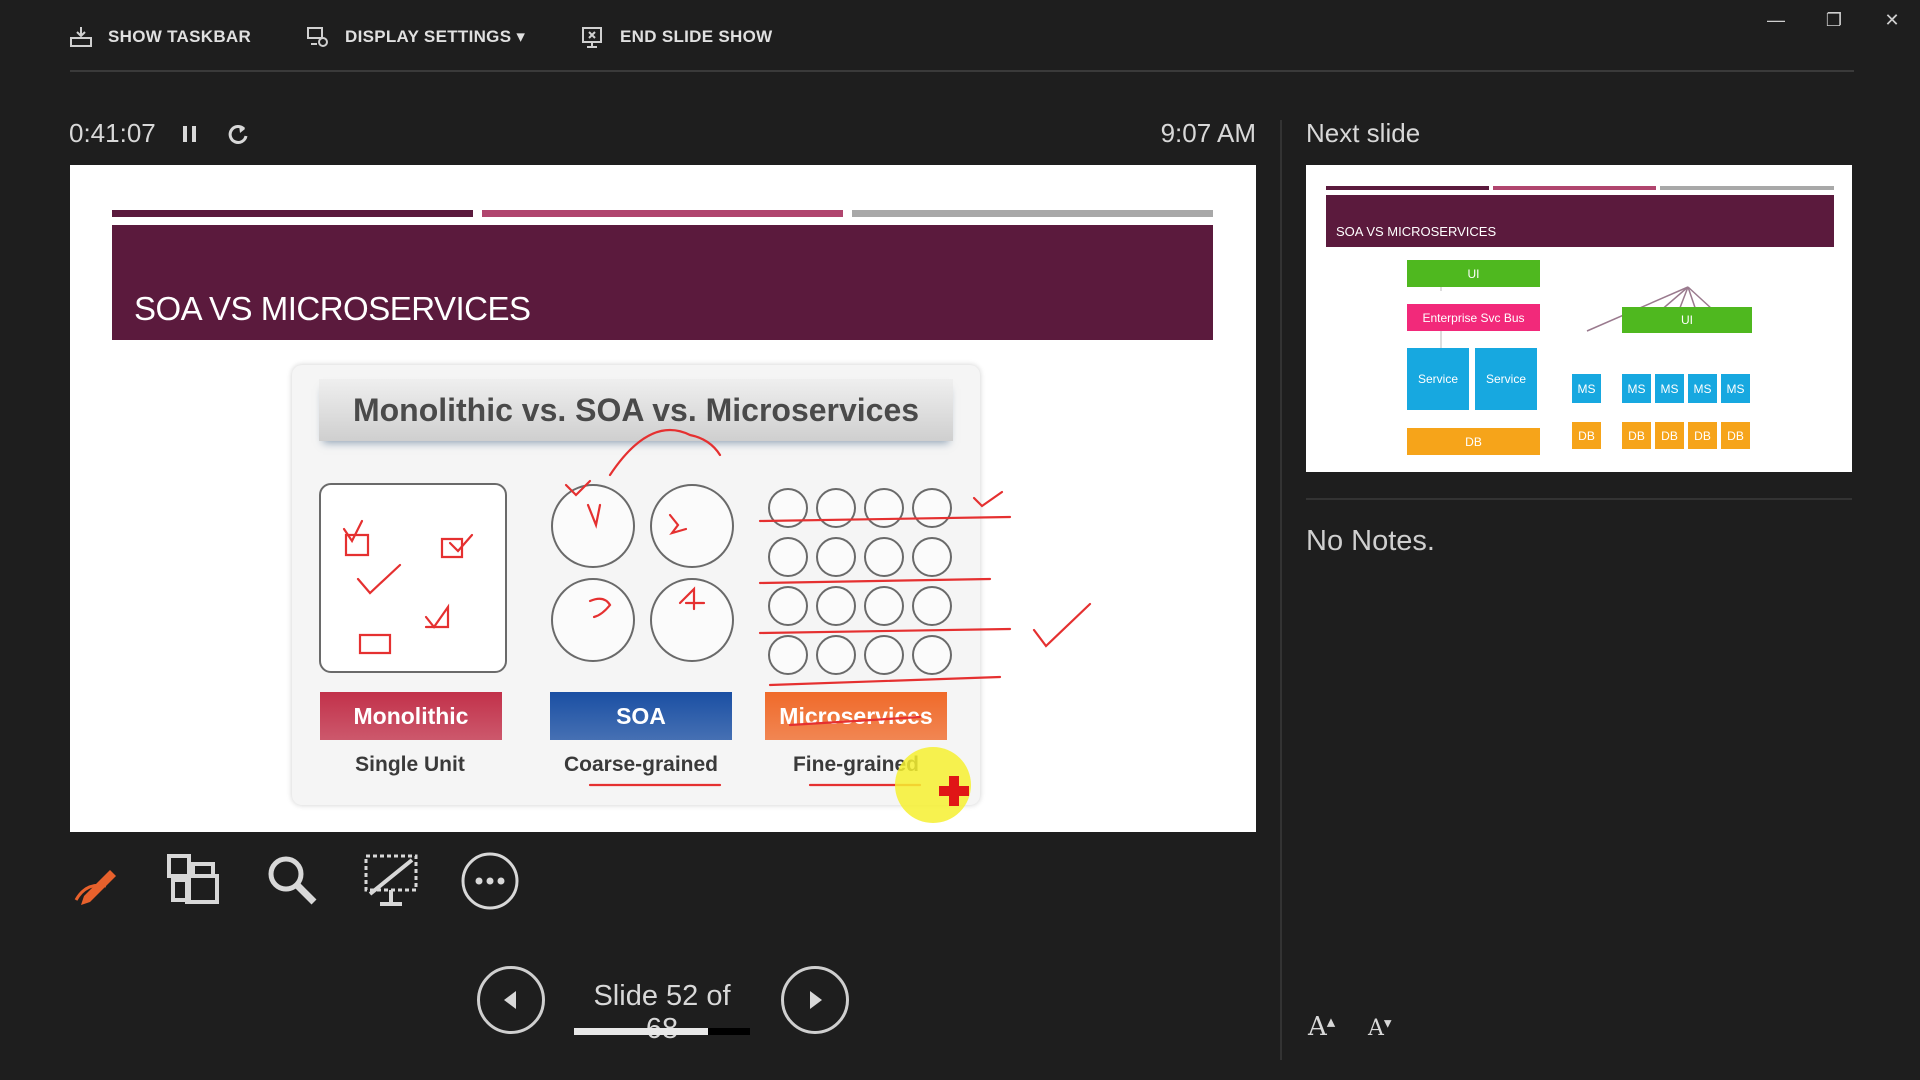  Describe the element at coordinates (81, 37) in the screenshot. I see `taskbar-icon` at that location.